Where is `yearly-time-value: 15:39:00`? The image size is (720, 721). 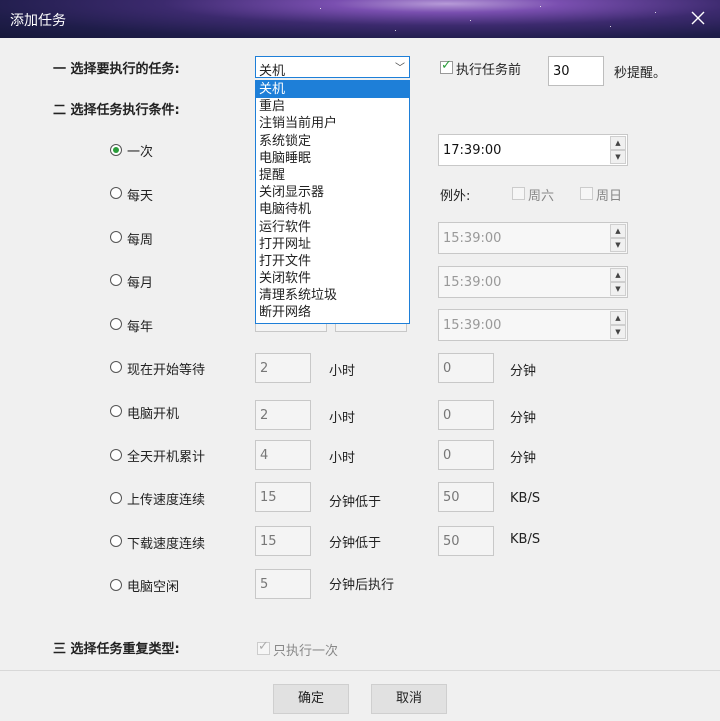 yearly-time-value: 15:39:00 is located at coordinates (472, 325).